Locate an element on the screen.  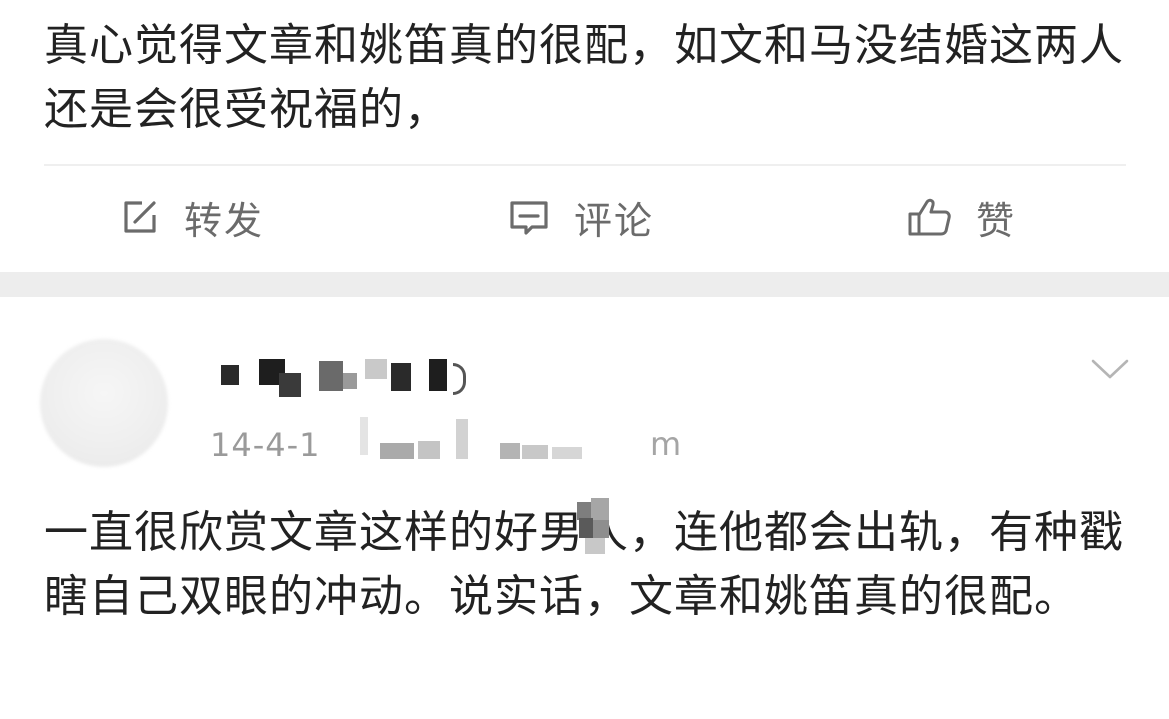
comment-button: 评论 is located at coordinates (580, 217).